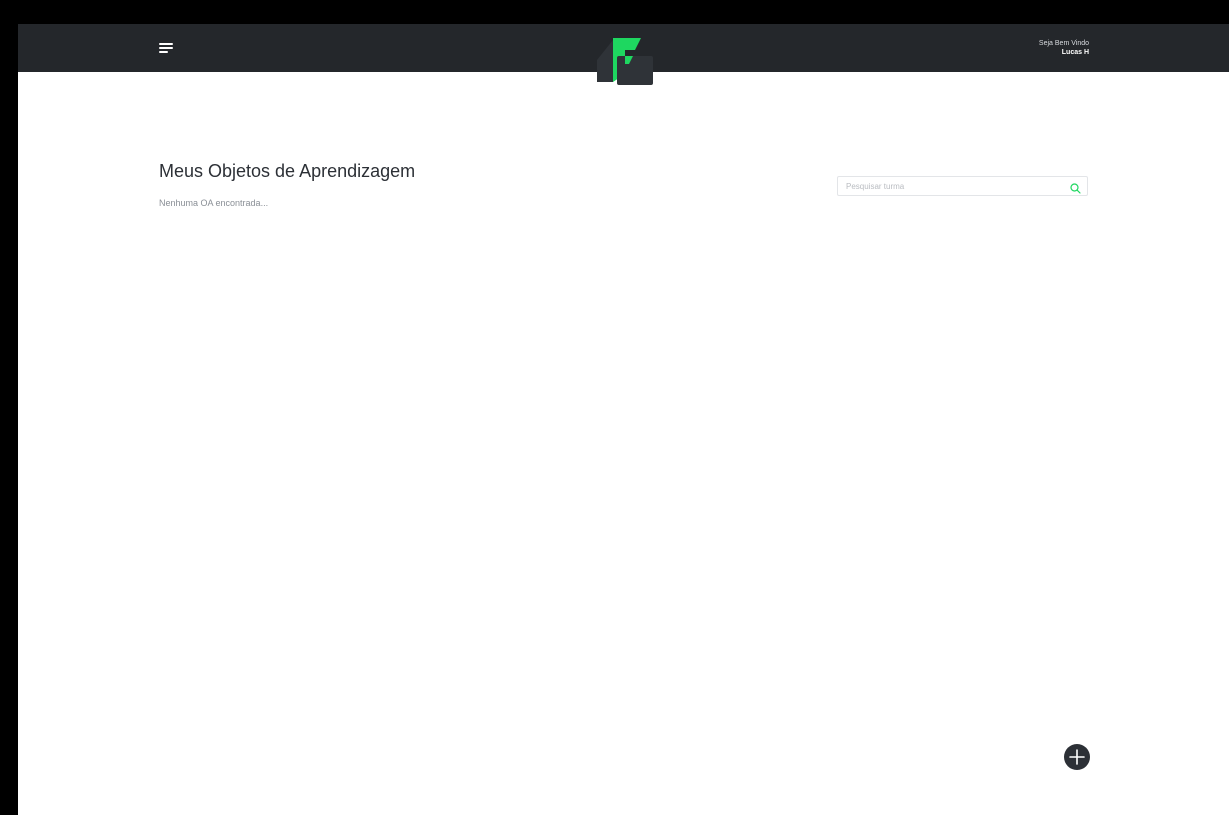  I want to click on top-navigation-bar: Seja Bem Vindo Lucas H, so click(623, 54).